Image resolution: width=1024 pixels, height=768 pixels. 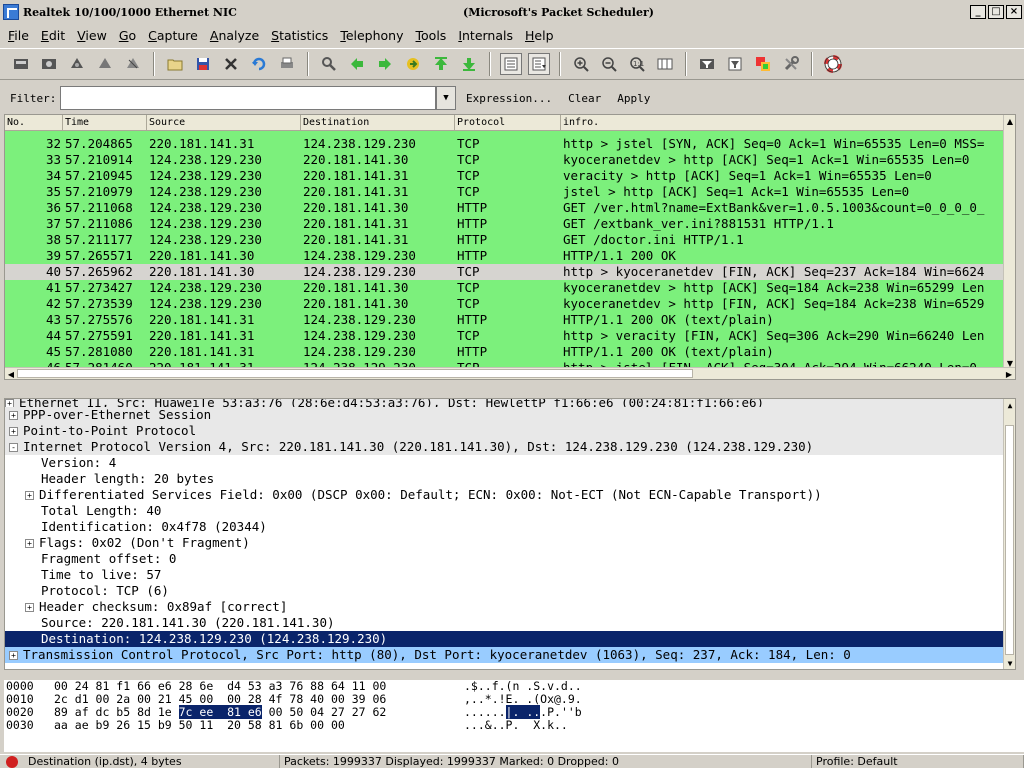 What do you see at coordinates (665, 64) in the screenshot?
I see `resize-columns-icon` at bounding box center [665, 64].